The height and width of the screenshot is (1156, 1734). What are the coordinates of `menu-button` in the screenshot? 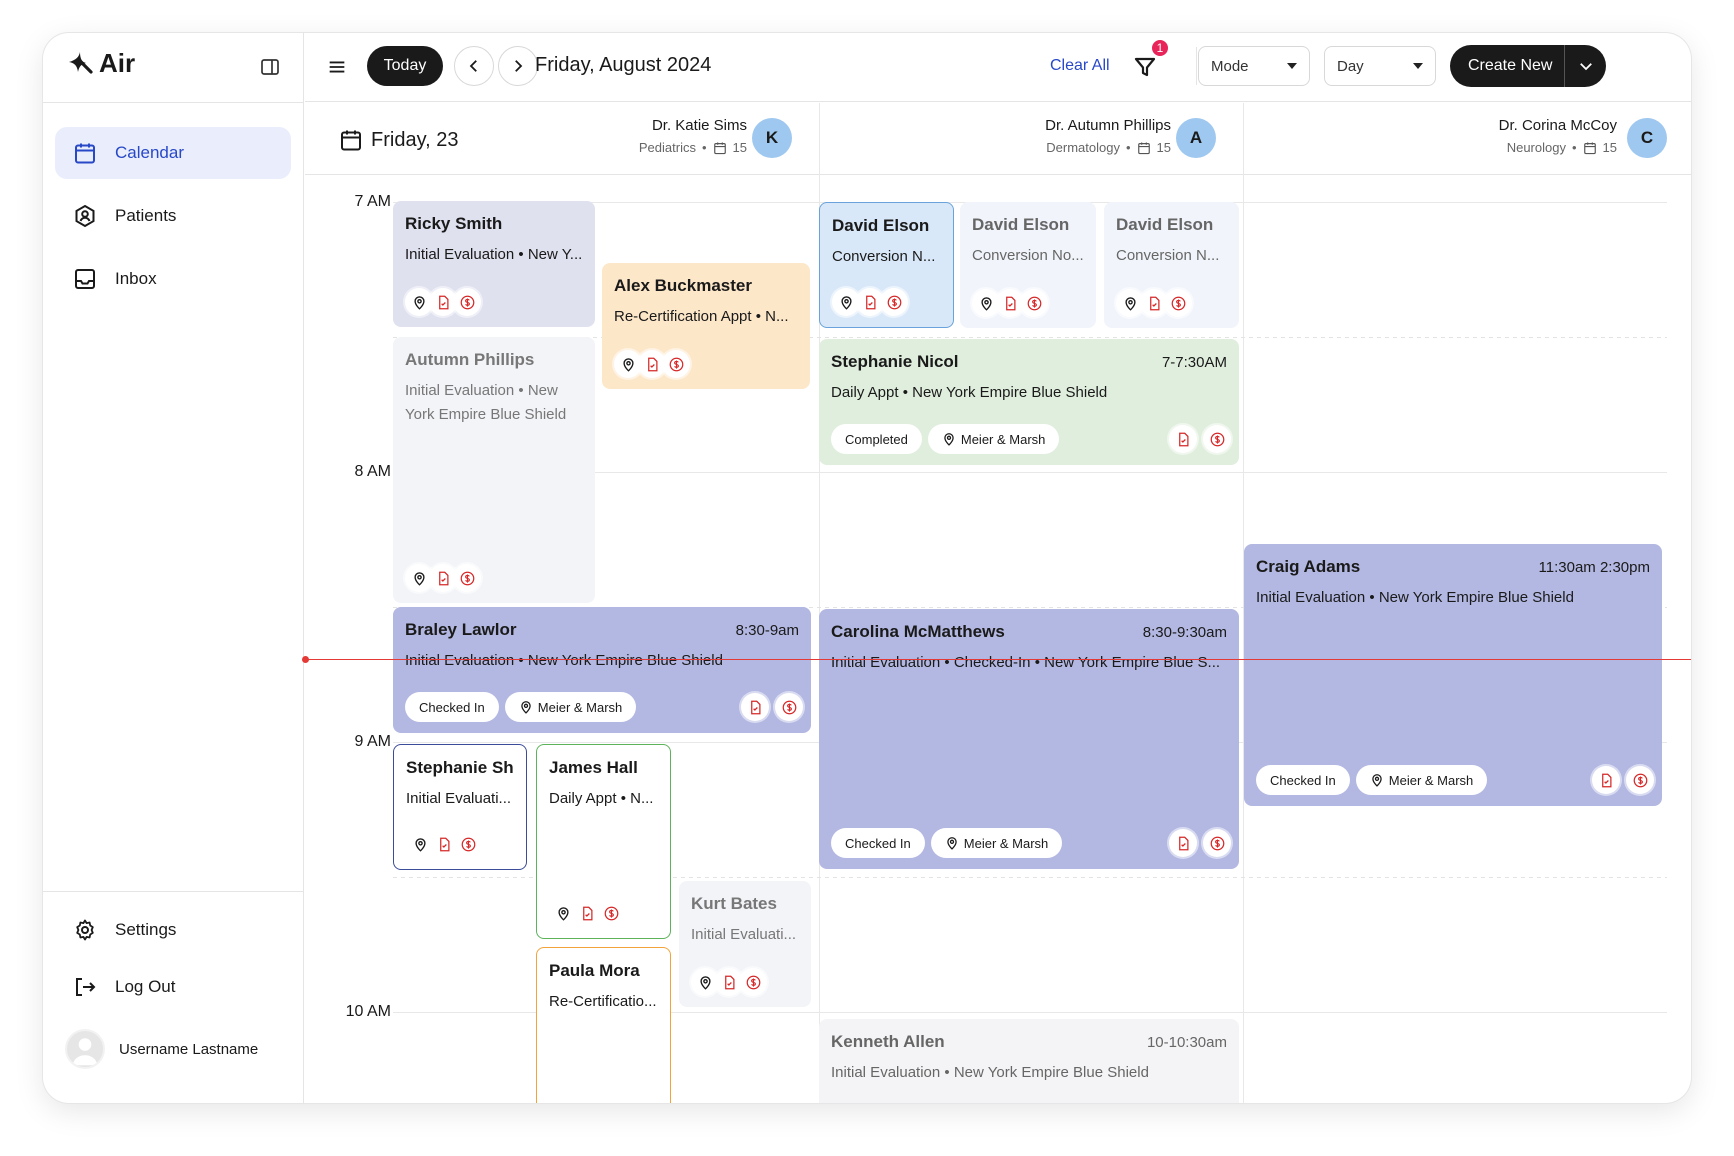 It's located at (337, 67).